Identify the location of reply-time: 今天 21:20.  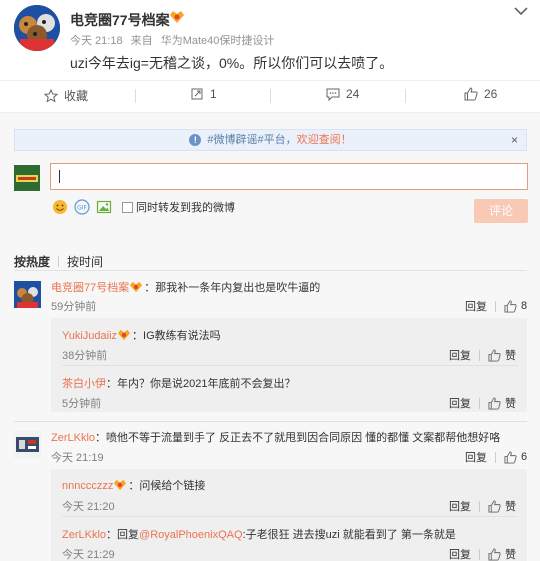
(88, 507).